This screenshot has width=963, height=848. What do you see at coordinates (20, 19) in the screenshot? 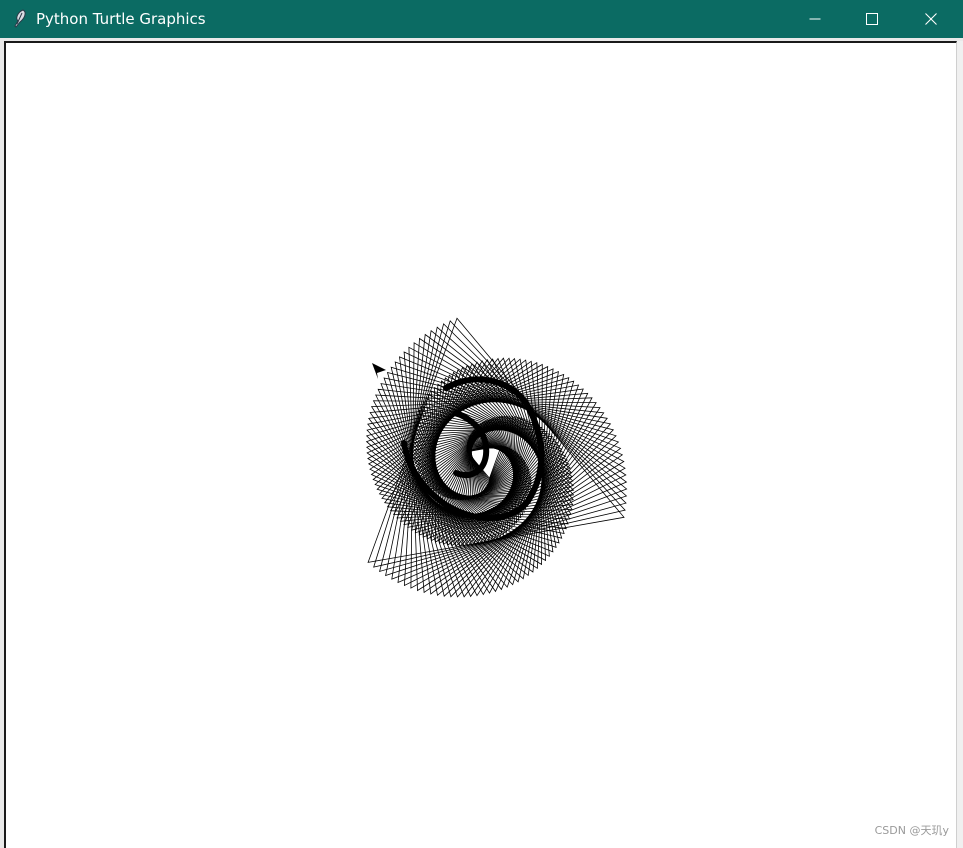
I see `feather-icon` at bounding box center [20, 19].